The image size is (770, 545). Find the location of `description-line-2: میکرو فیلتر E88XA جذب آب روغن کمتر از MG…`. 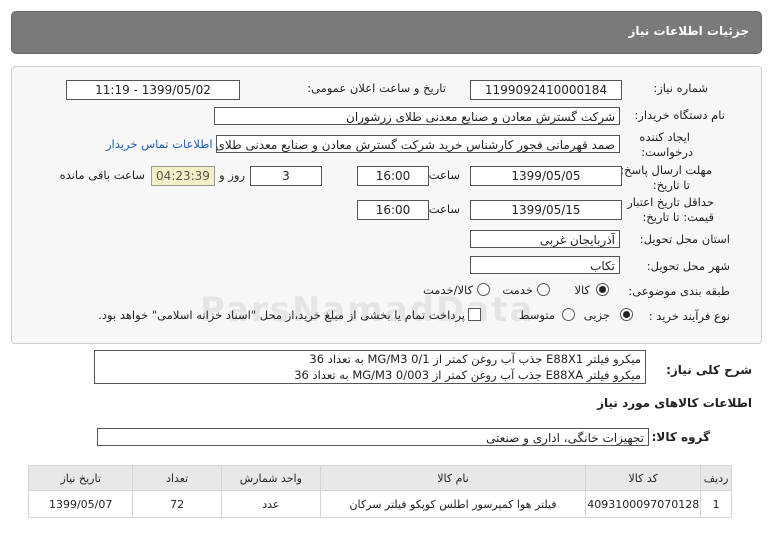

description-line-2: میکرو فیلتر E88XA جذب آب روغن کمتر از MG… is located at coordinates (467, 375).